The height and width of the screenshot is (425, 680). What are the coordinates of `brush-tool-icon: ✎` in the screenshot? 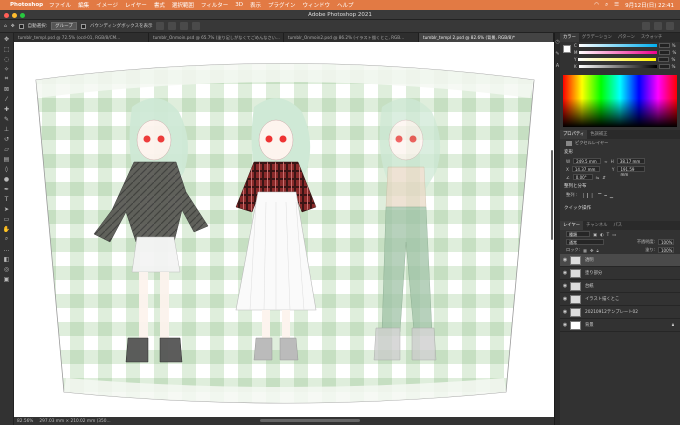 It's located at (7, 119).